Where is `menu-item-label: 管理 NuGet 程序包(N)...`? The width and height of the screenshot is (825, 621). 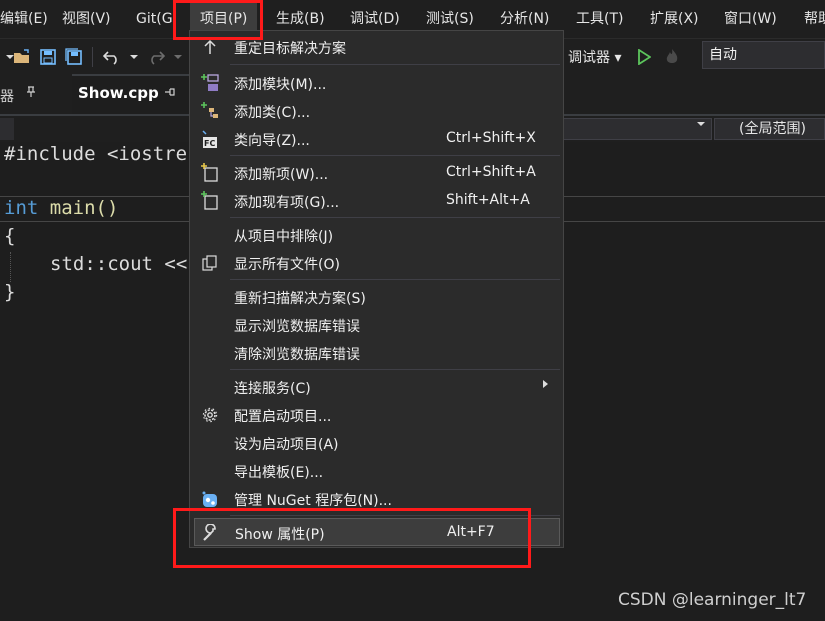
menu-item-label: 管理 NuGet 程序包(N)... is located at coordinates (313, 501).